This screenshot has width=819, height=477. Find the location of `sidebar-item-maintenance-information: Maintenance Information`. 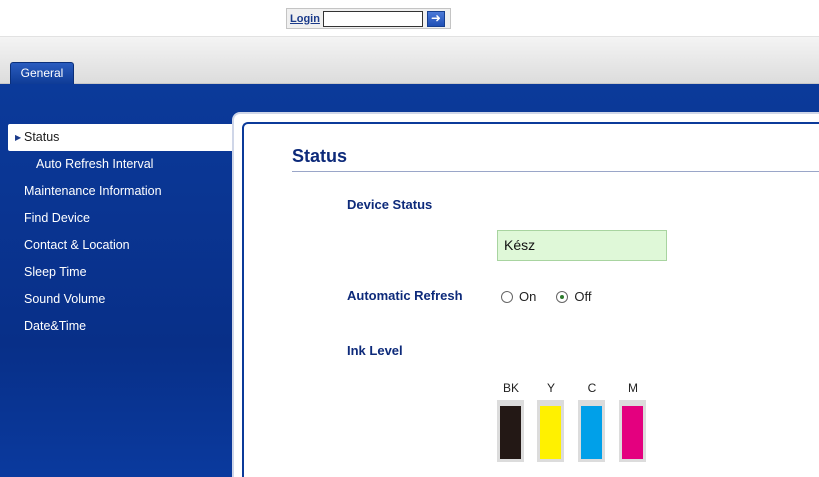

sidebar-item-maintenance-information: Maintenance Information is located at coordinates (116, 191).